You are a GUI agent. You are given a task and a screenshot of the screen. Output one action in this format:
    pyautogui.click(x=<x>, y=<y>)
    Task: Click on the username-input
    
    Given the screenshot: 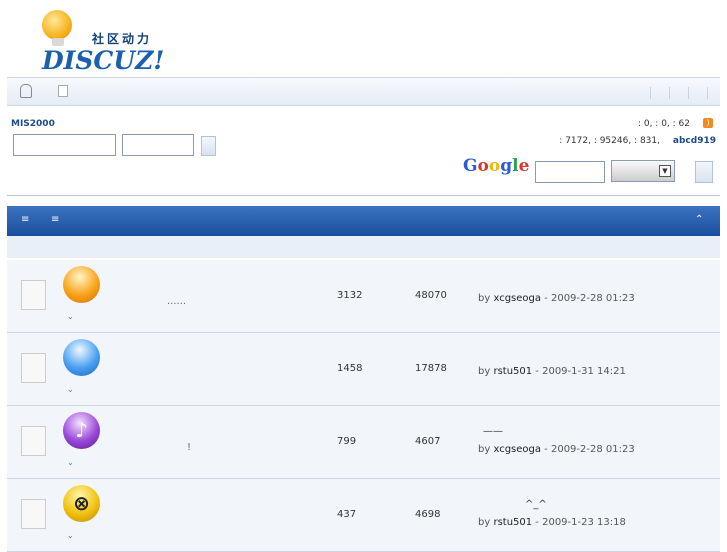 What is the action you would take?
    pyautogui.click(x=64, y=145)
    